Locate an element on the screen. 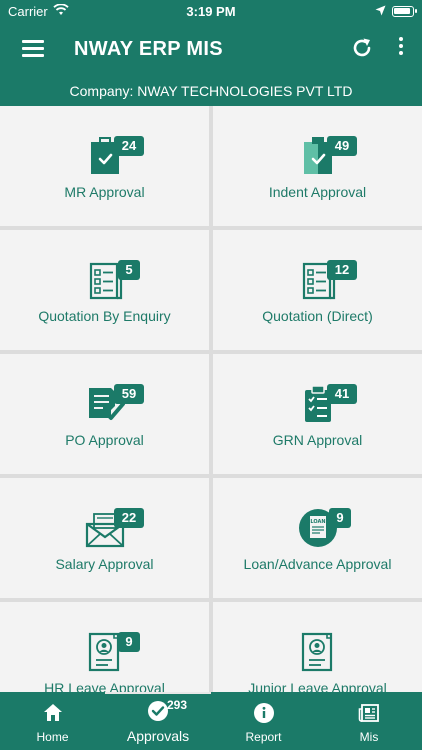 Image resolution: width=422 pixels, height=750 pixels. bottom-navigation: Home 293 Approvals Report Mis is located at coordinates (211, 721).